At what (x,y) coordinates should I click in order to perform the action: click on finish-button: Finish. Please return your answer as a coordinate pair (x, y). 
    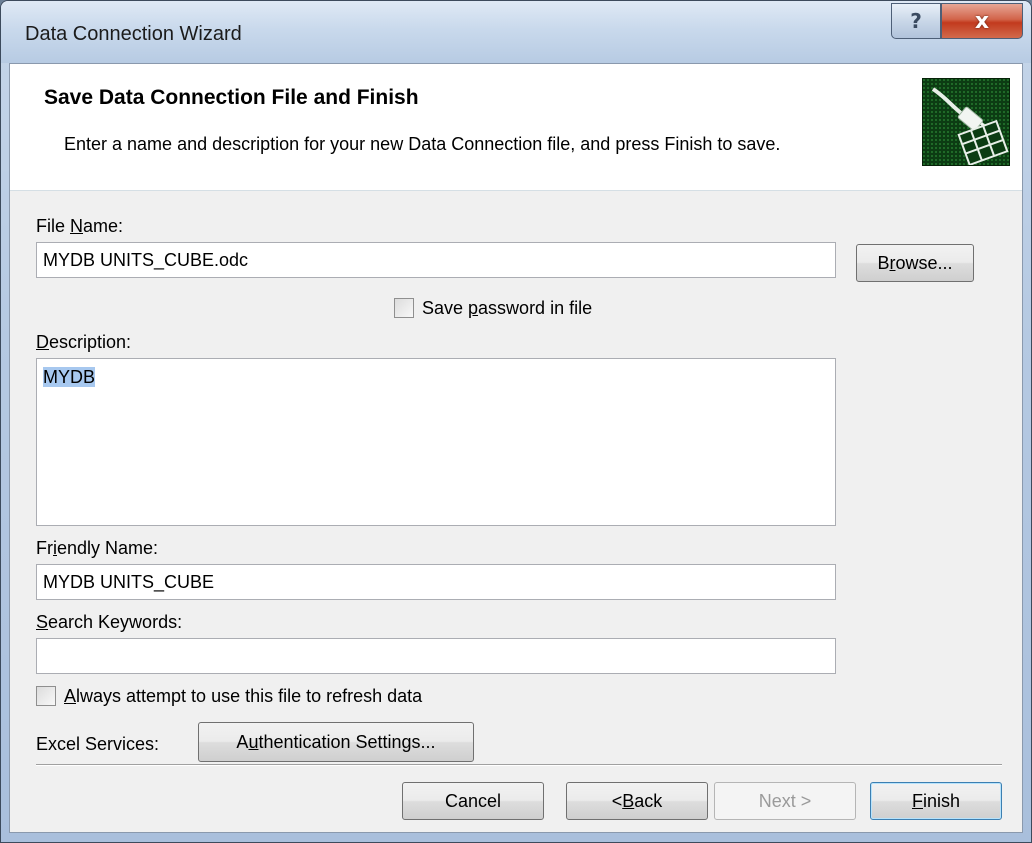
    Looking at the image, I should click on (936, 801).